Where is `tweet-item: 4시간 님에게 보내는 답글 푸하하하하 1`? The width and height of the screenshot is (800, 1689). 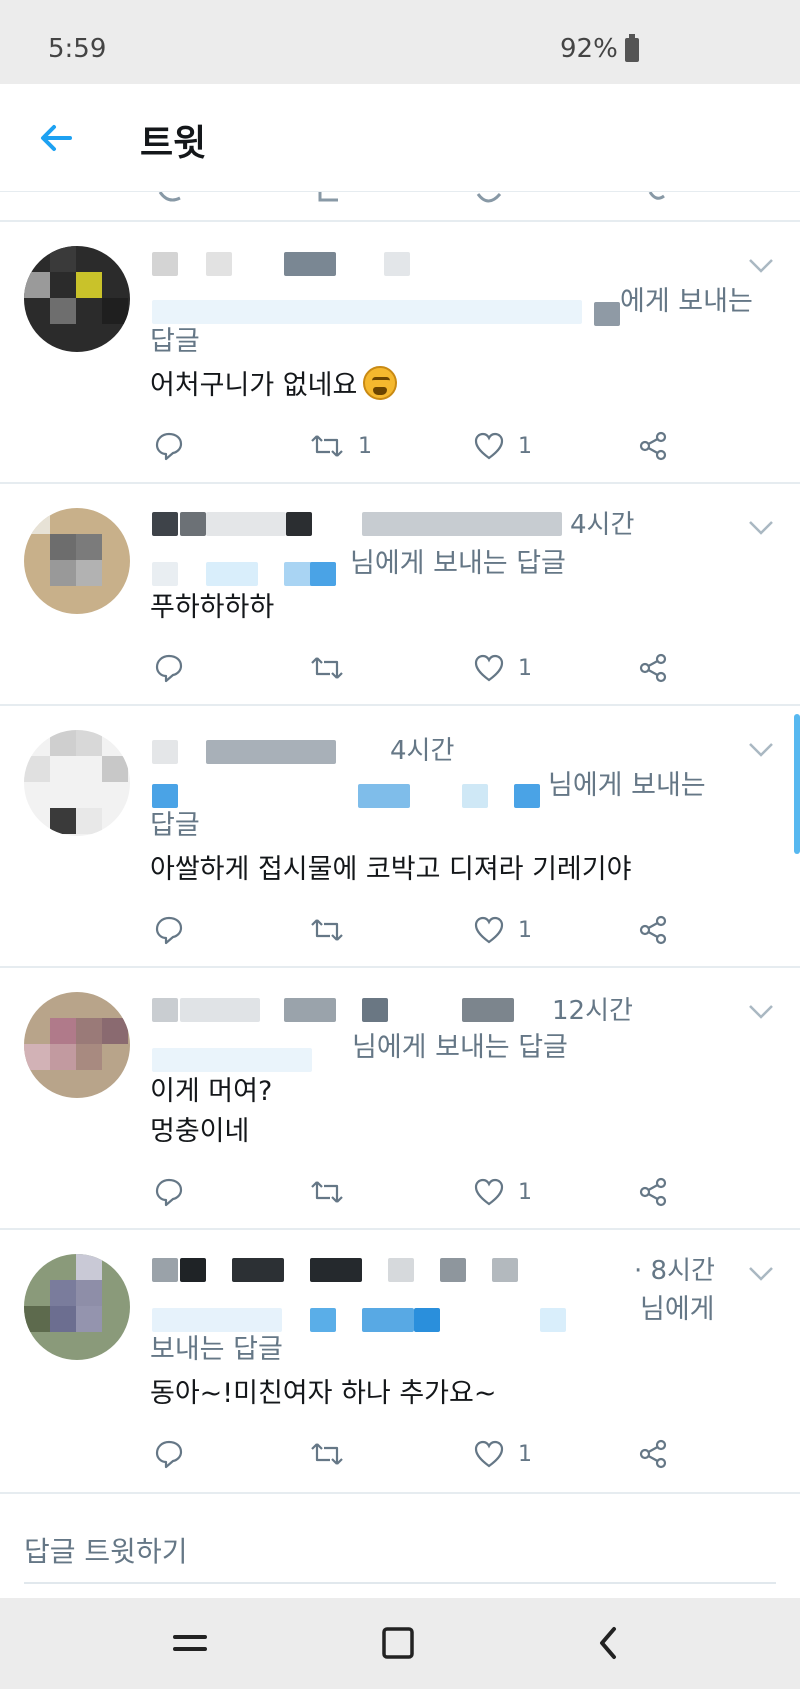
tweet-item: 4시간 님에게 보내는 답글 푸하하하하 1 is located at coordinates (400, 594).